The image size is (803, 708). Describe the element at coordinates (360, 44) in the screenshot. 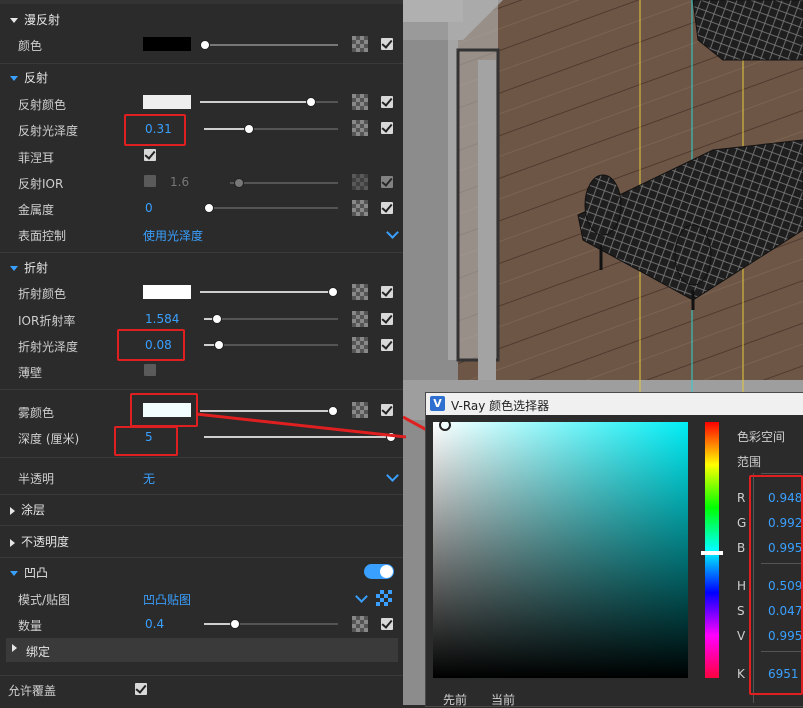

I see `diffuse-texture-map-icon` at that location.